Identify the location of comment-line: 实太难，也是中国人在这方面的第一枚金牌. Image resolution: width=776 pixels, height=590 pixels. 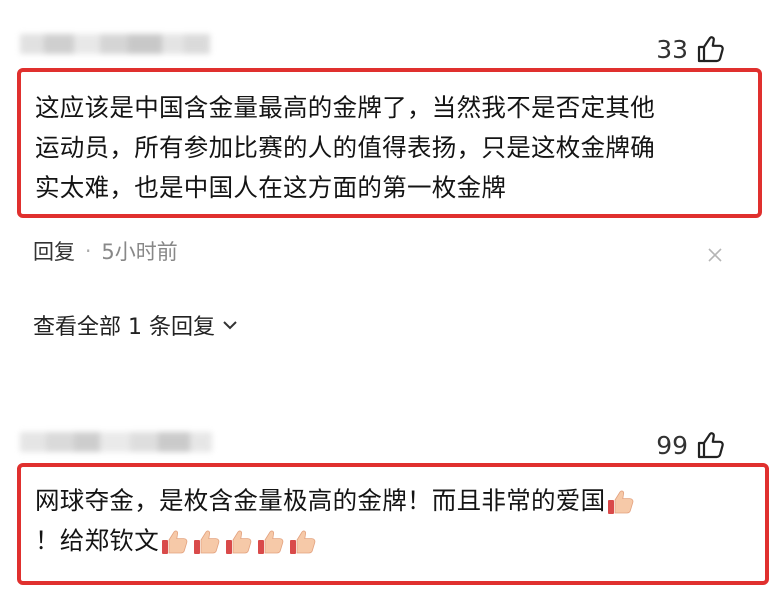
(271, 187).